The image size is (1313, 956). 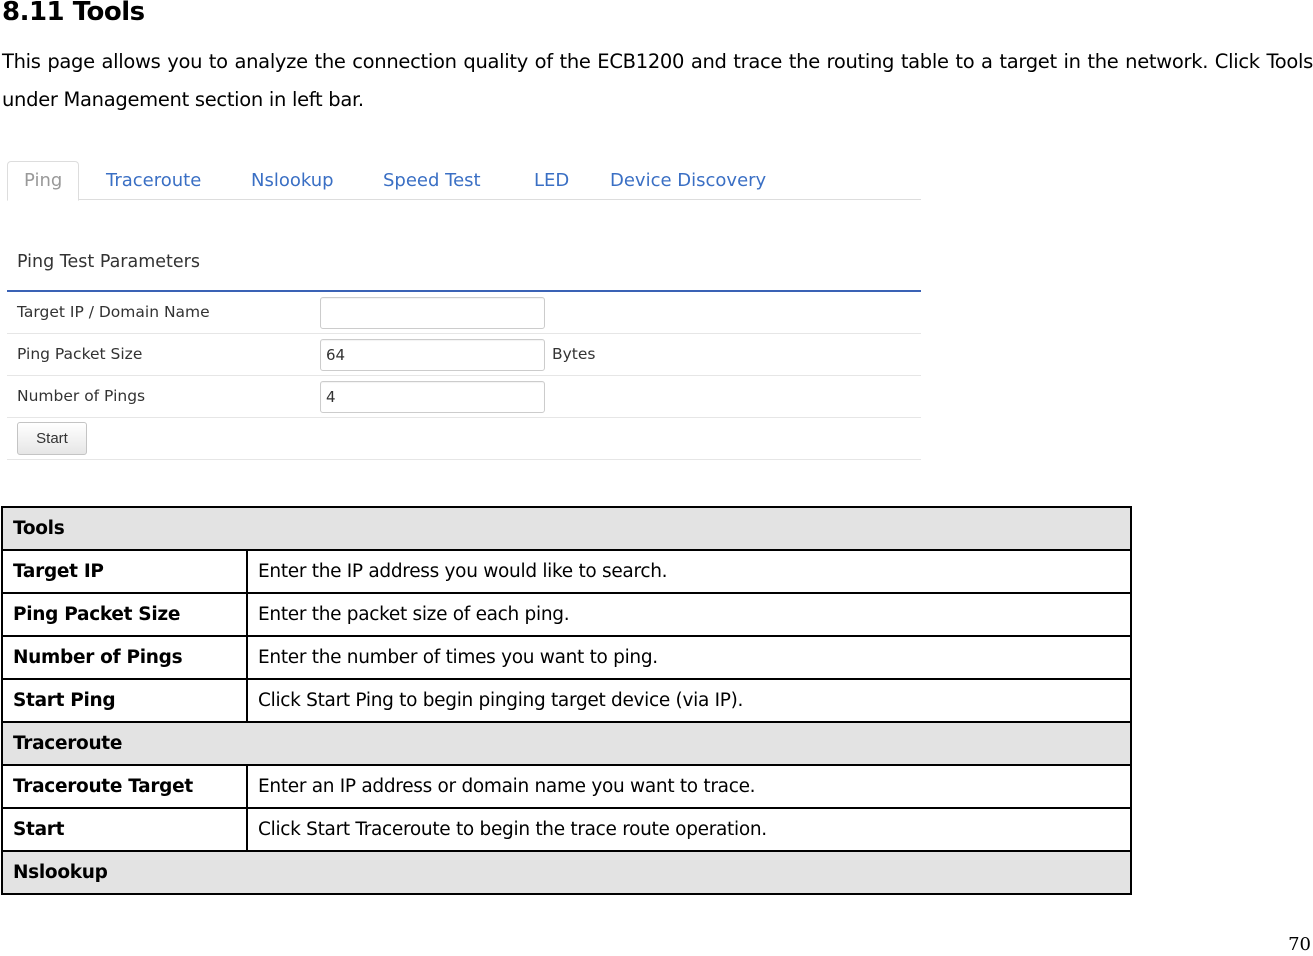 What do you see at coordinates (432, 313) in the screenshot?
I see `target-ip-input` at bounding box center [432, 313].